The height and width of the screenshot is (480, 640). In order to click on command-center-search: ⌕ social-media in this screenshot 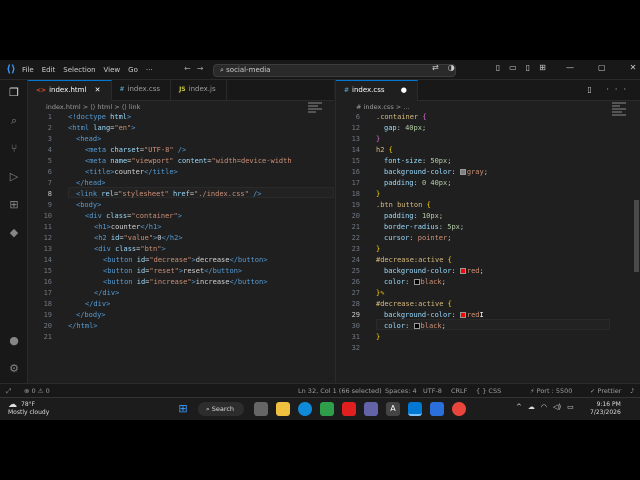, I will do `click(334, 70)`.